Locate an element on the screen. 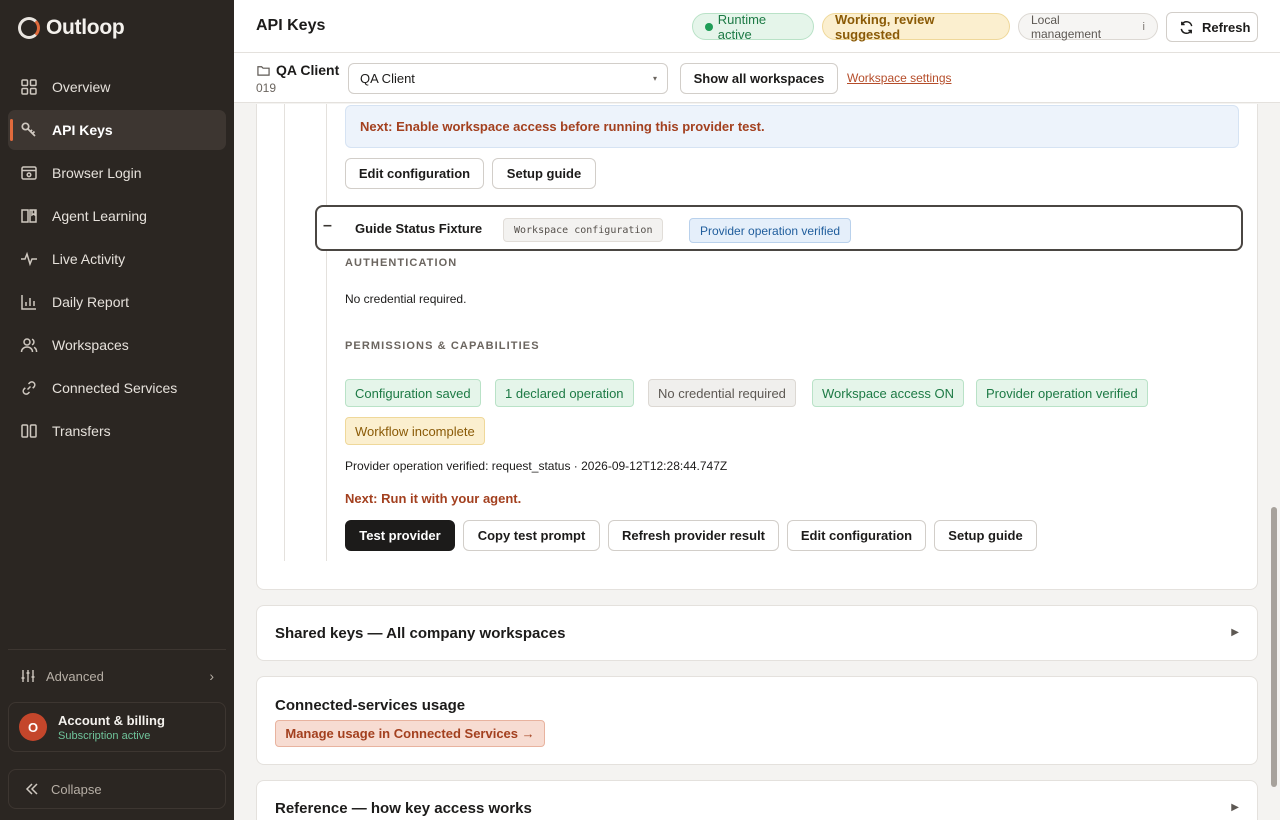  transfer-icon is located at coordinates (29, 431).